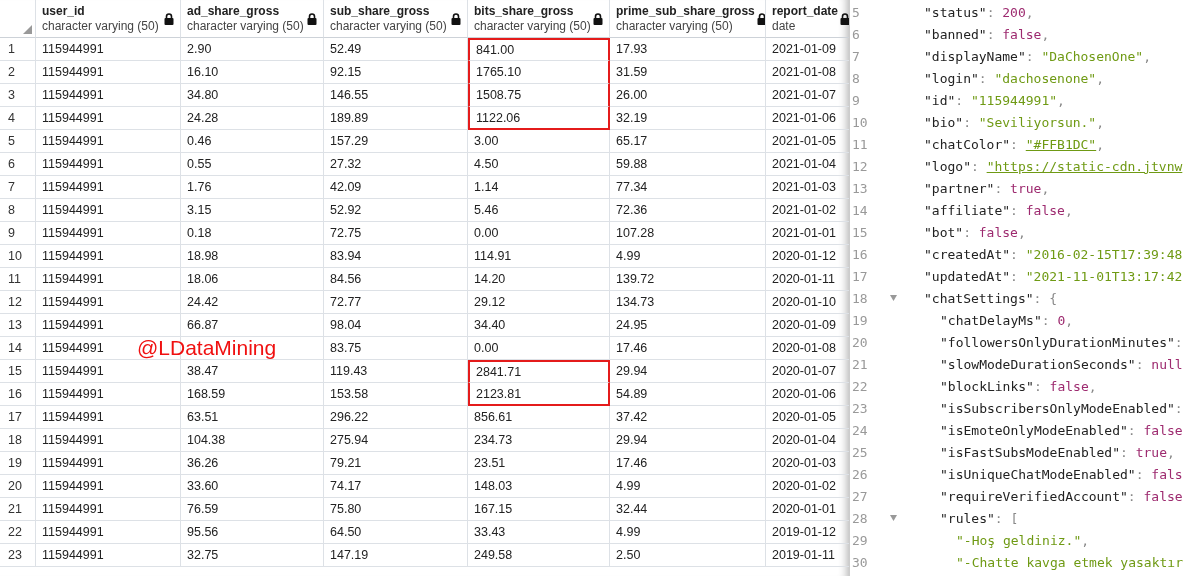  I want to click on table-cell: 134.73, so click(688, 302).